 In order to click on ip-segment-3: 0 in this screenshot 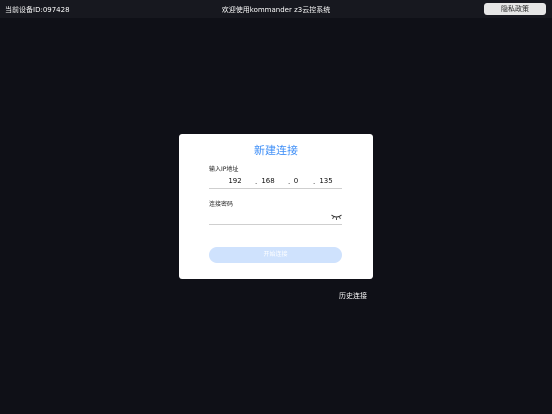, I will do `click(296, 182)`.